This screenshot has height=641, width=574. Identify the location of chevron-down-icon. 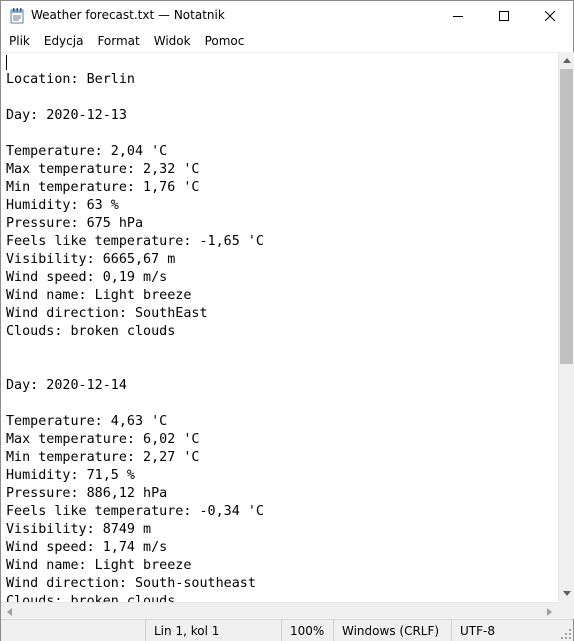
(567, 593).